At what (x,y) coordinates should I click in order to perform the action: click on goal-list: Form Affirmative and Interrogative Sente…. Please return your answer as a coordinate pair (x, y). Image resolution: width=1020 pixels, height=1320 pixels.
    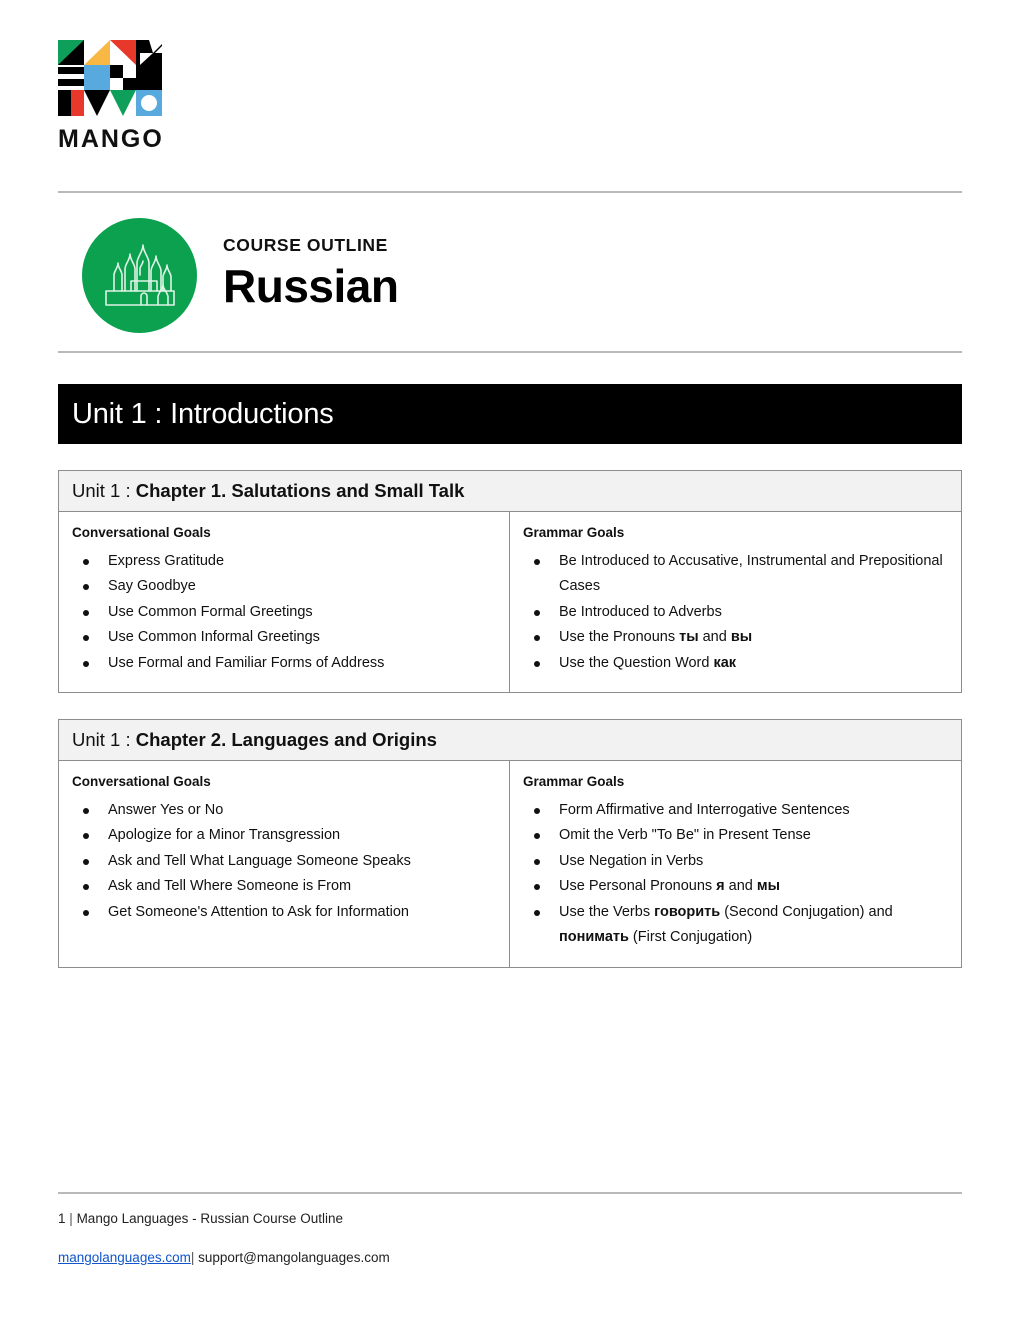
    Looking at the image, I should click on (736, 874).